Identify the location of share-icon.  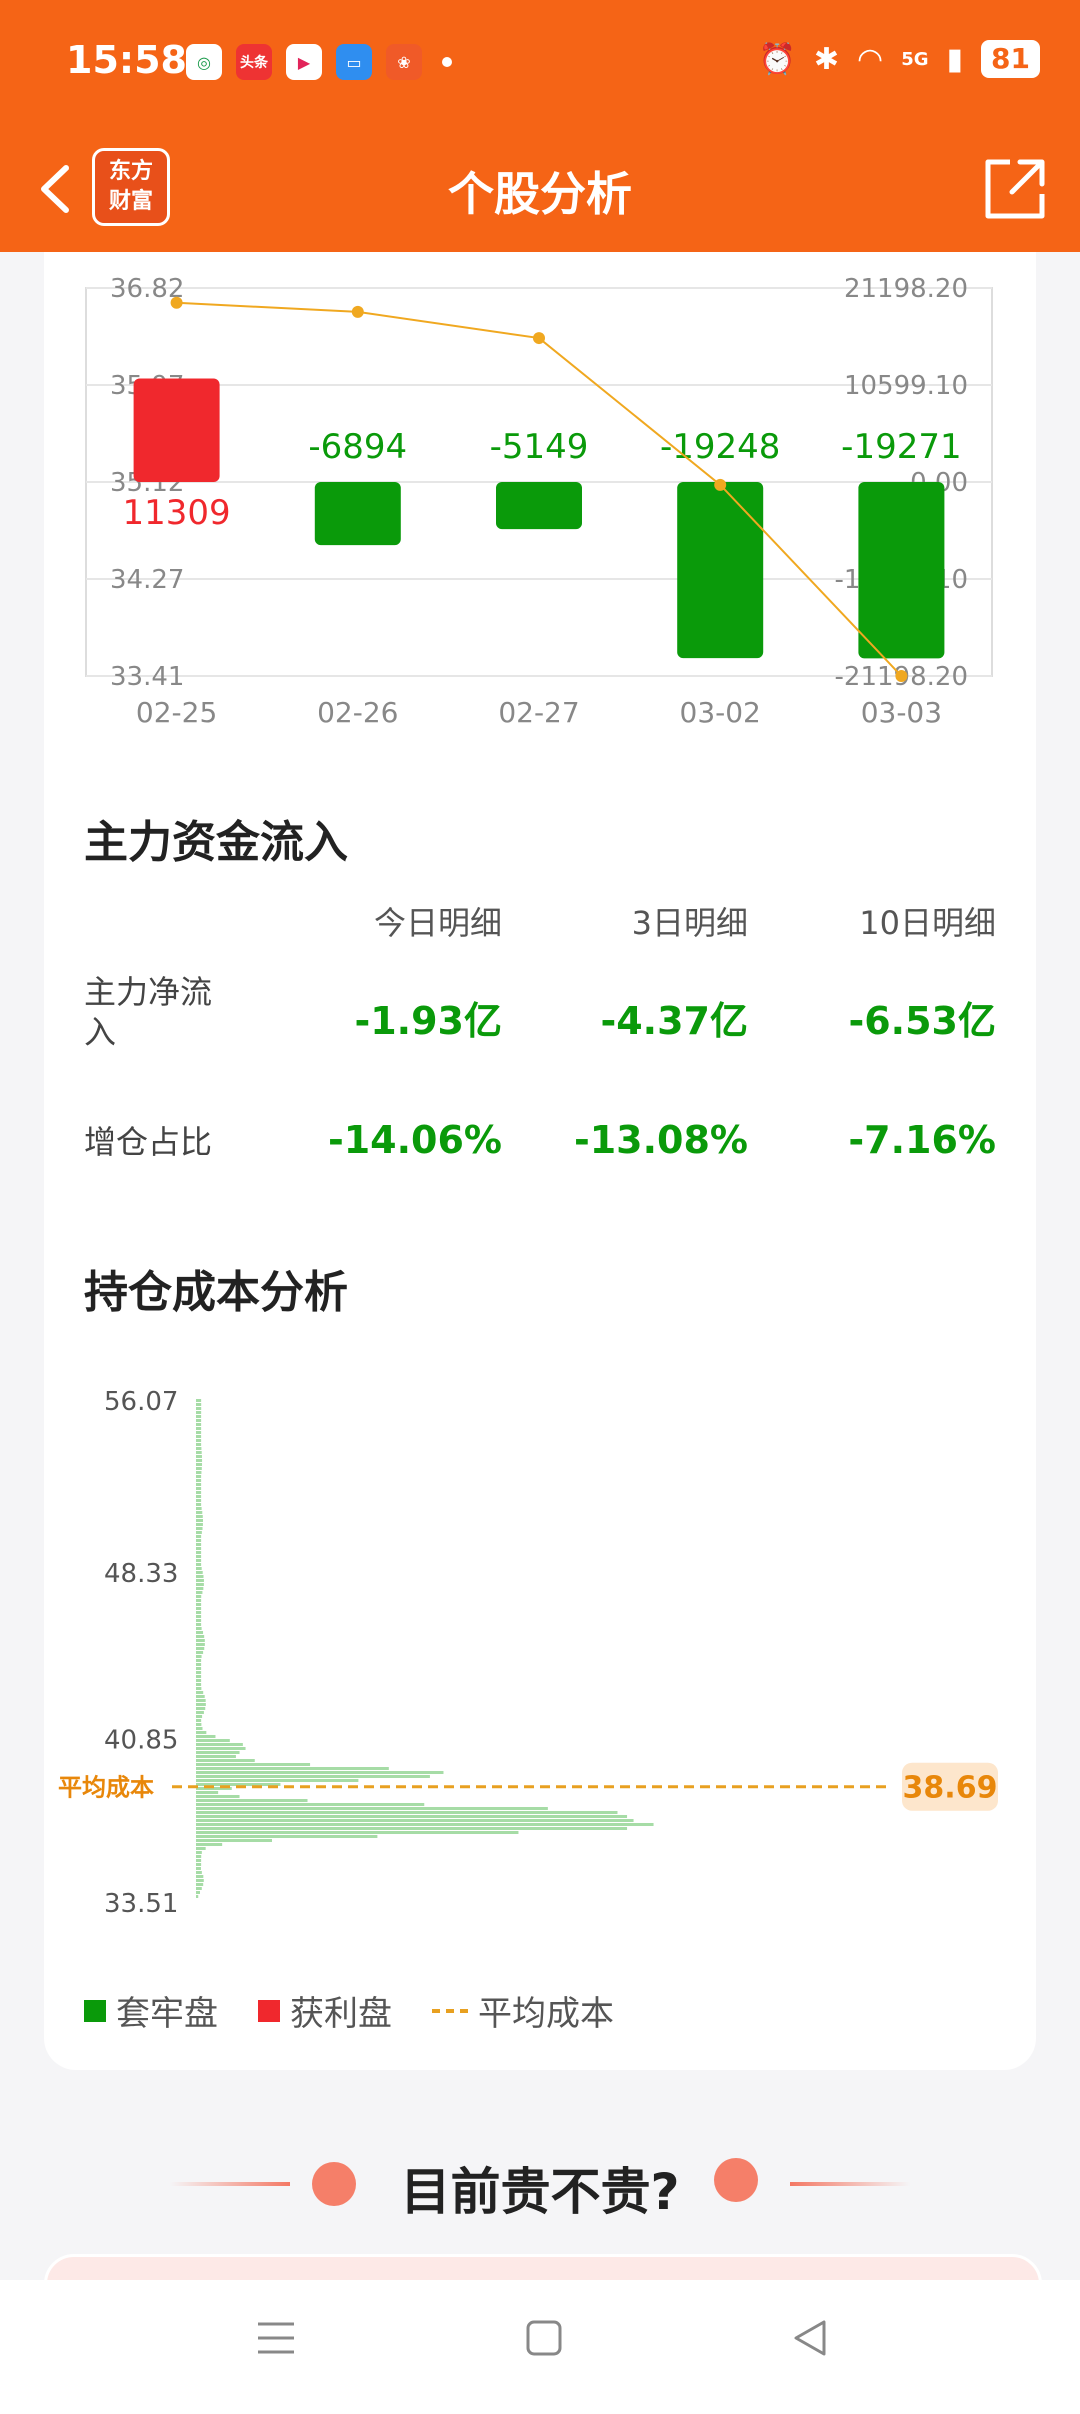
(1015, 189).